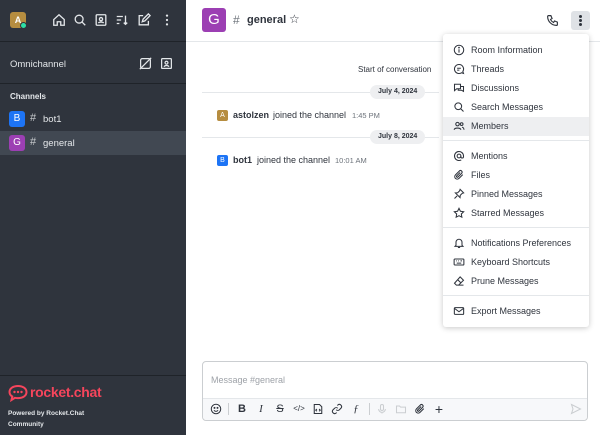 This screenshot has height=435, width=600. What do you see at coordinates (552, 20) in the screenshot?
I see `call-icon` at bounding box center [552, 20].